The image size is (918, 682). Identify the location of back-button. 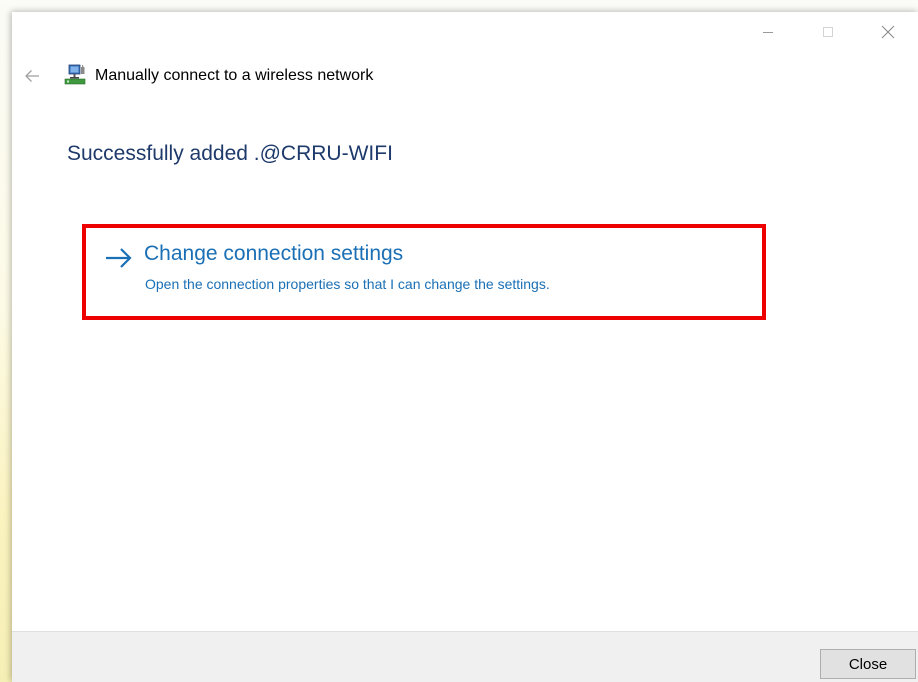
(32, 76).